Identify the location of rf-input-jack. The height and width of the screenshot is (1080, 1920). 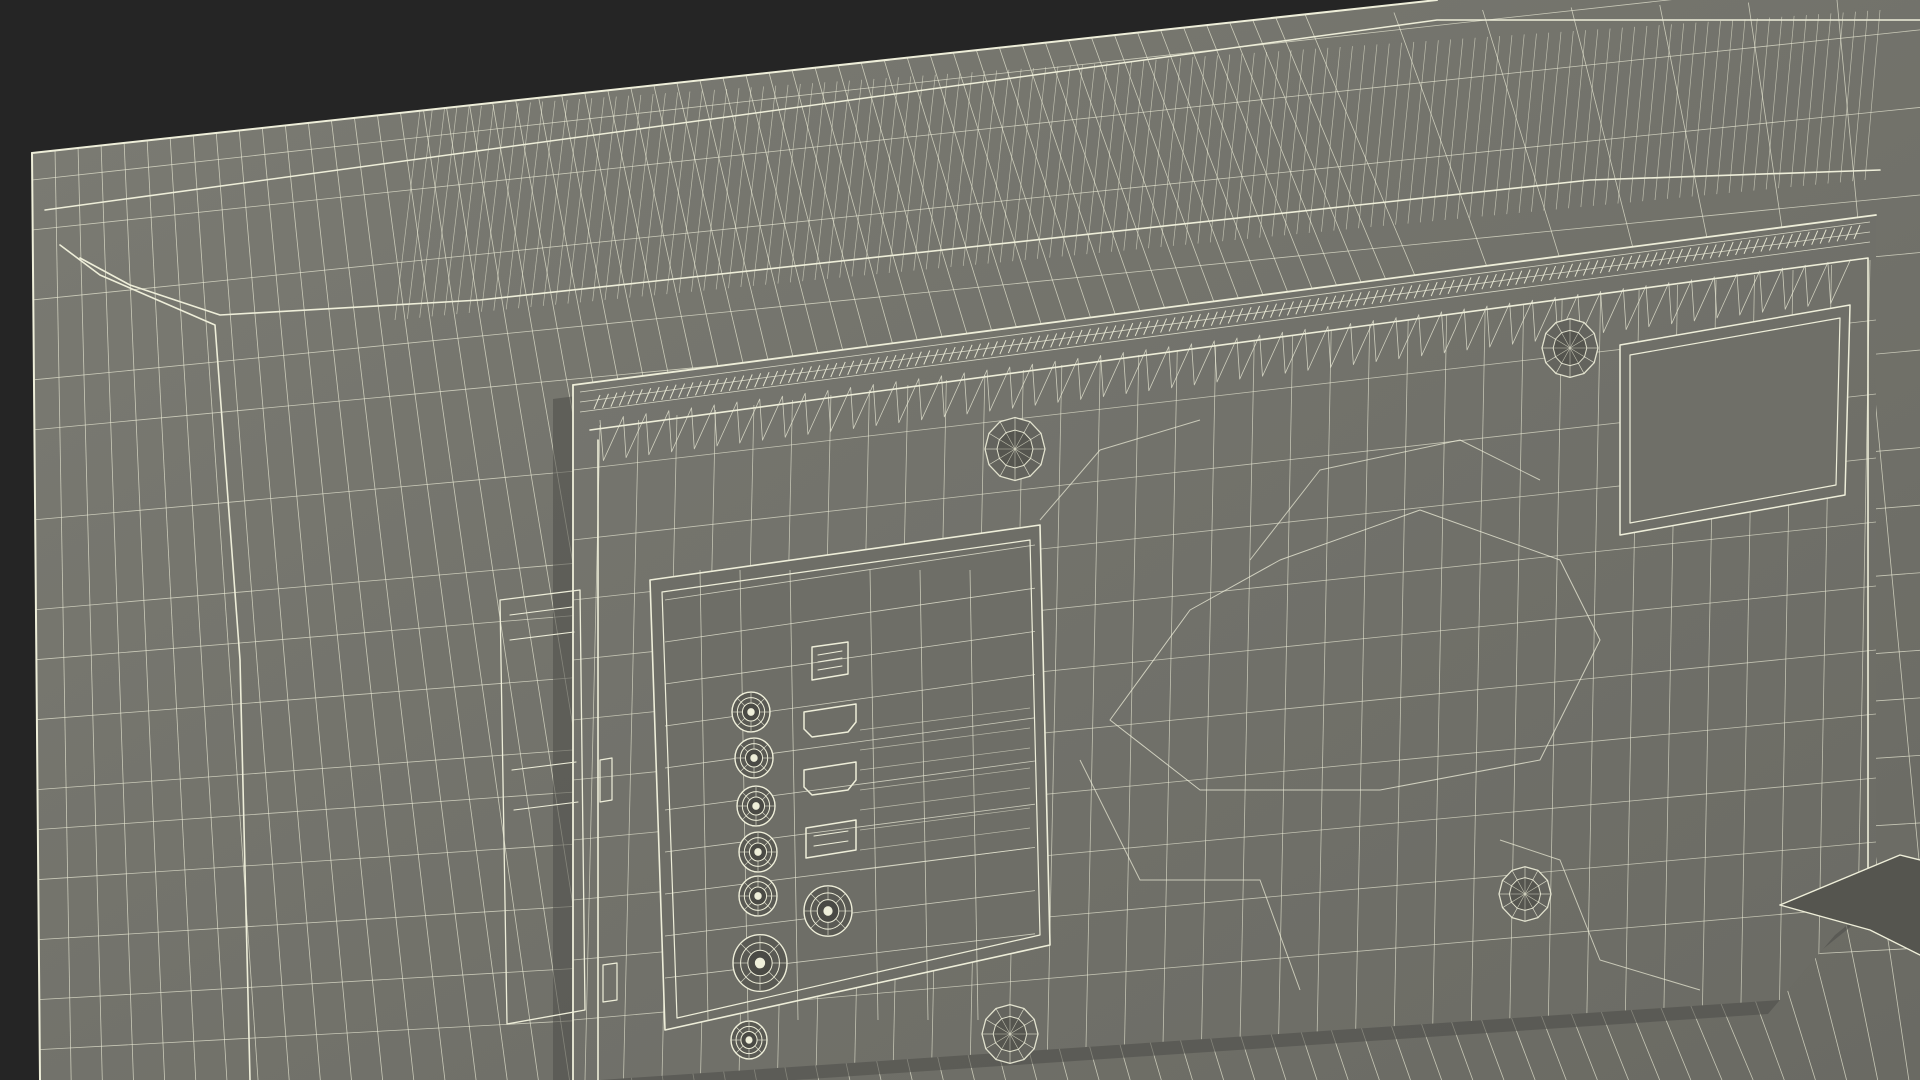
(760, 963).